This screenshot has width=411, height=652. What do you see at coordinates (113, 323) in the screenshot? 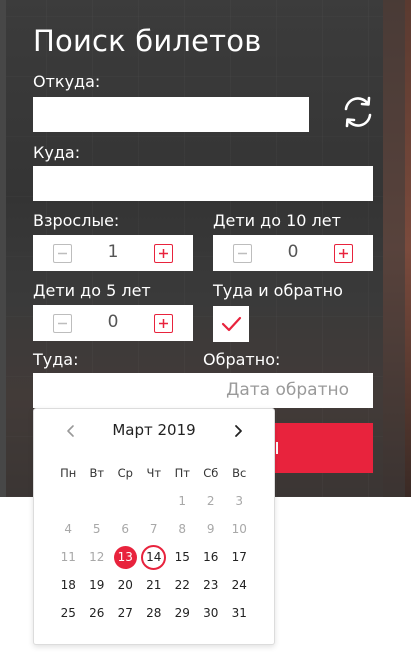
I see `kids5-stepper: 0` at bounding box center [113, 323].